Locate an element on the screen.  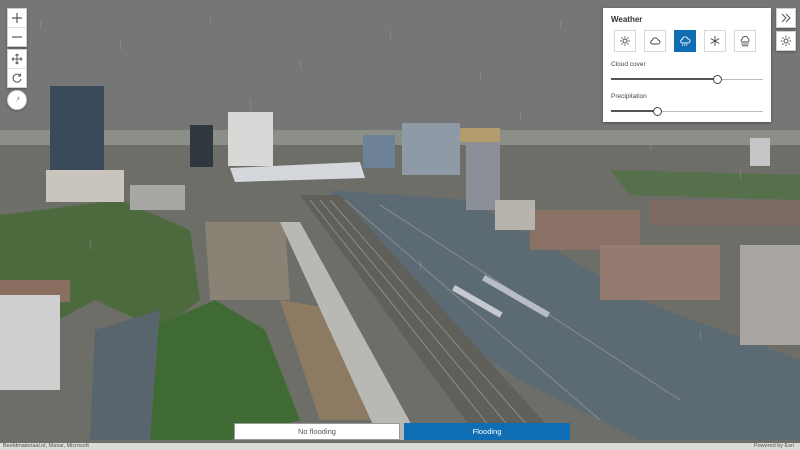
compass-button is located at coordinates (17, 100).